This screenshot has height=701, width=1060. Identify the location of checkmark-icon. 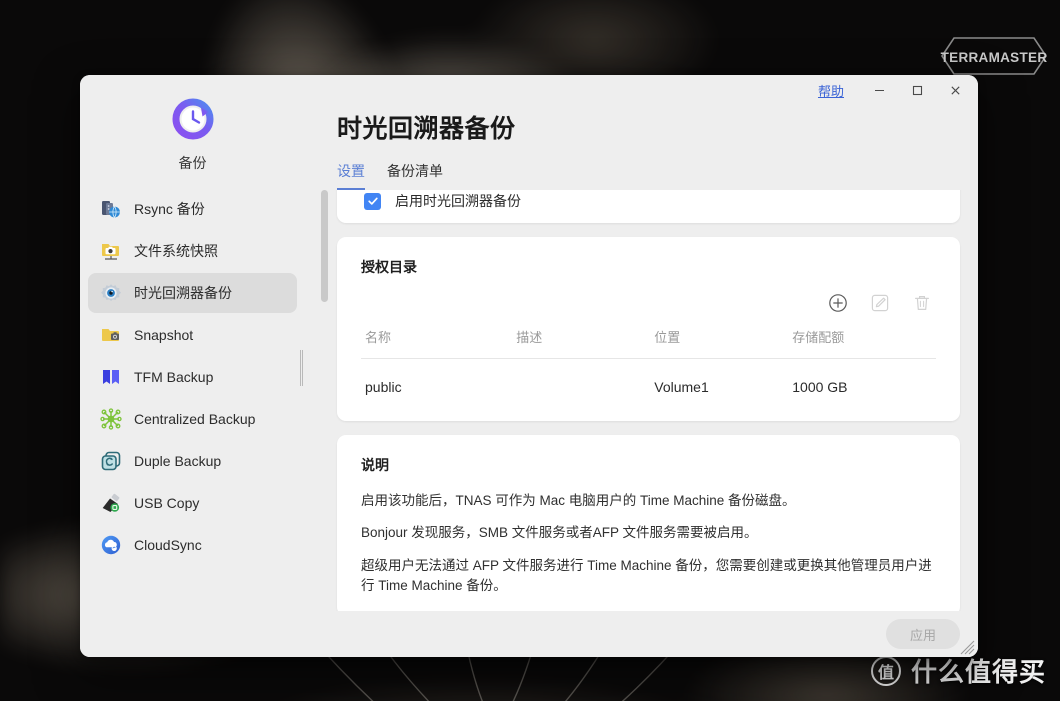
(372, 201).